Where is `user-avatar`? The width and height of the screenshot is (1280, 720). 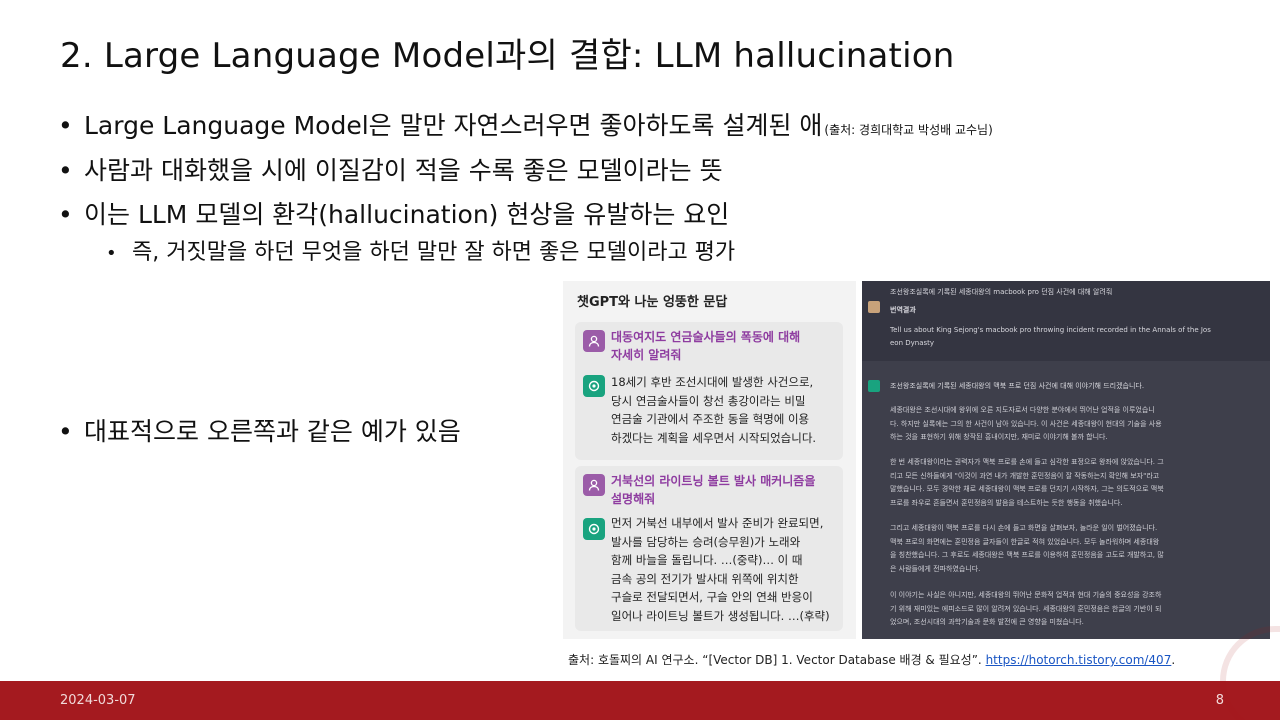 user-avatar is located at coordinates (874, 307).